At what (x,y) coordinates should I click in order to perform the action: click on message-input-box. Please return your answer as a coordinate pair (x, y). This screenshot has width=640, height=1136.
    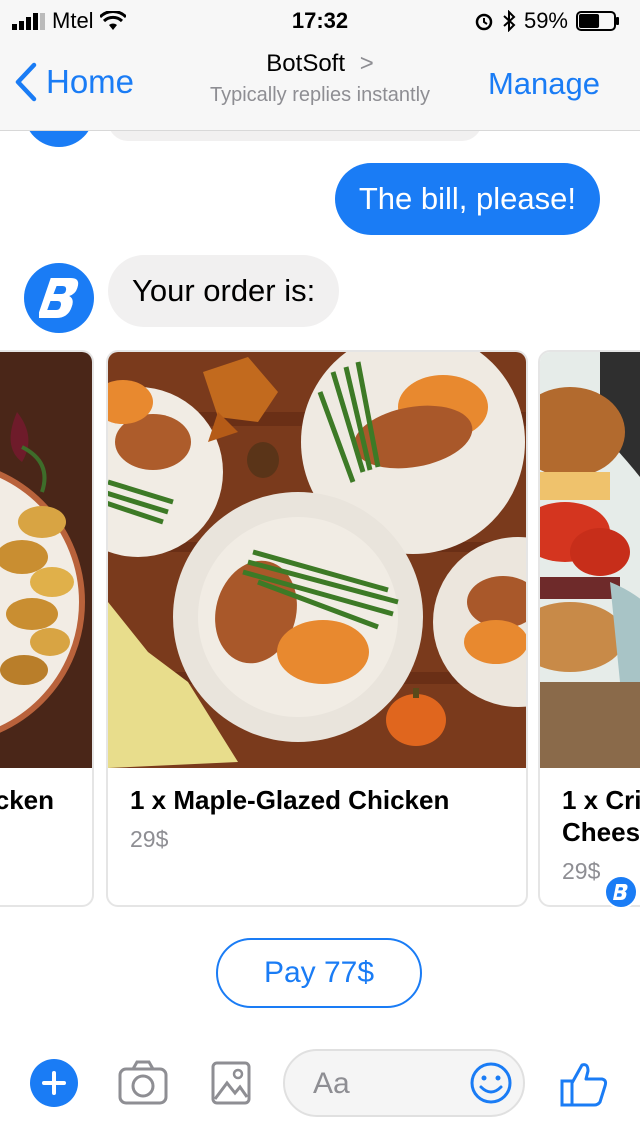
    Looking at the image, I should click on (404, 1083).